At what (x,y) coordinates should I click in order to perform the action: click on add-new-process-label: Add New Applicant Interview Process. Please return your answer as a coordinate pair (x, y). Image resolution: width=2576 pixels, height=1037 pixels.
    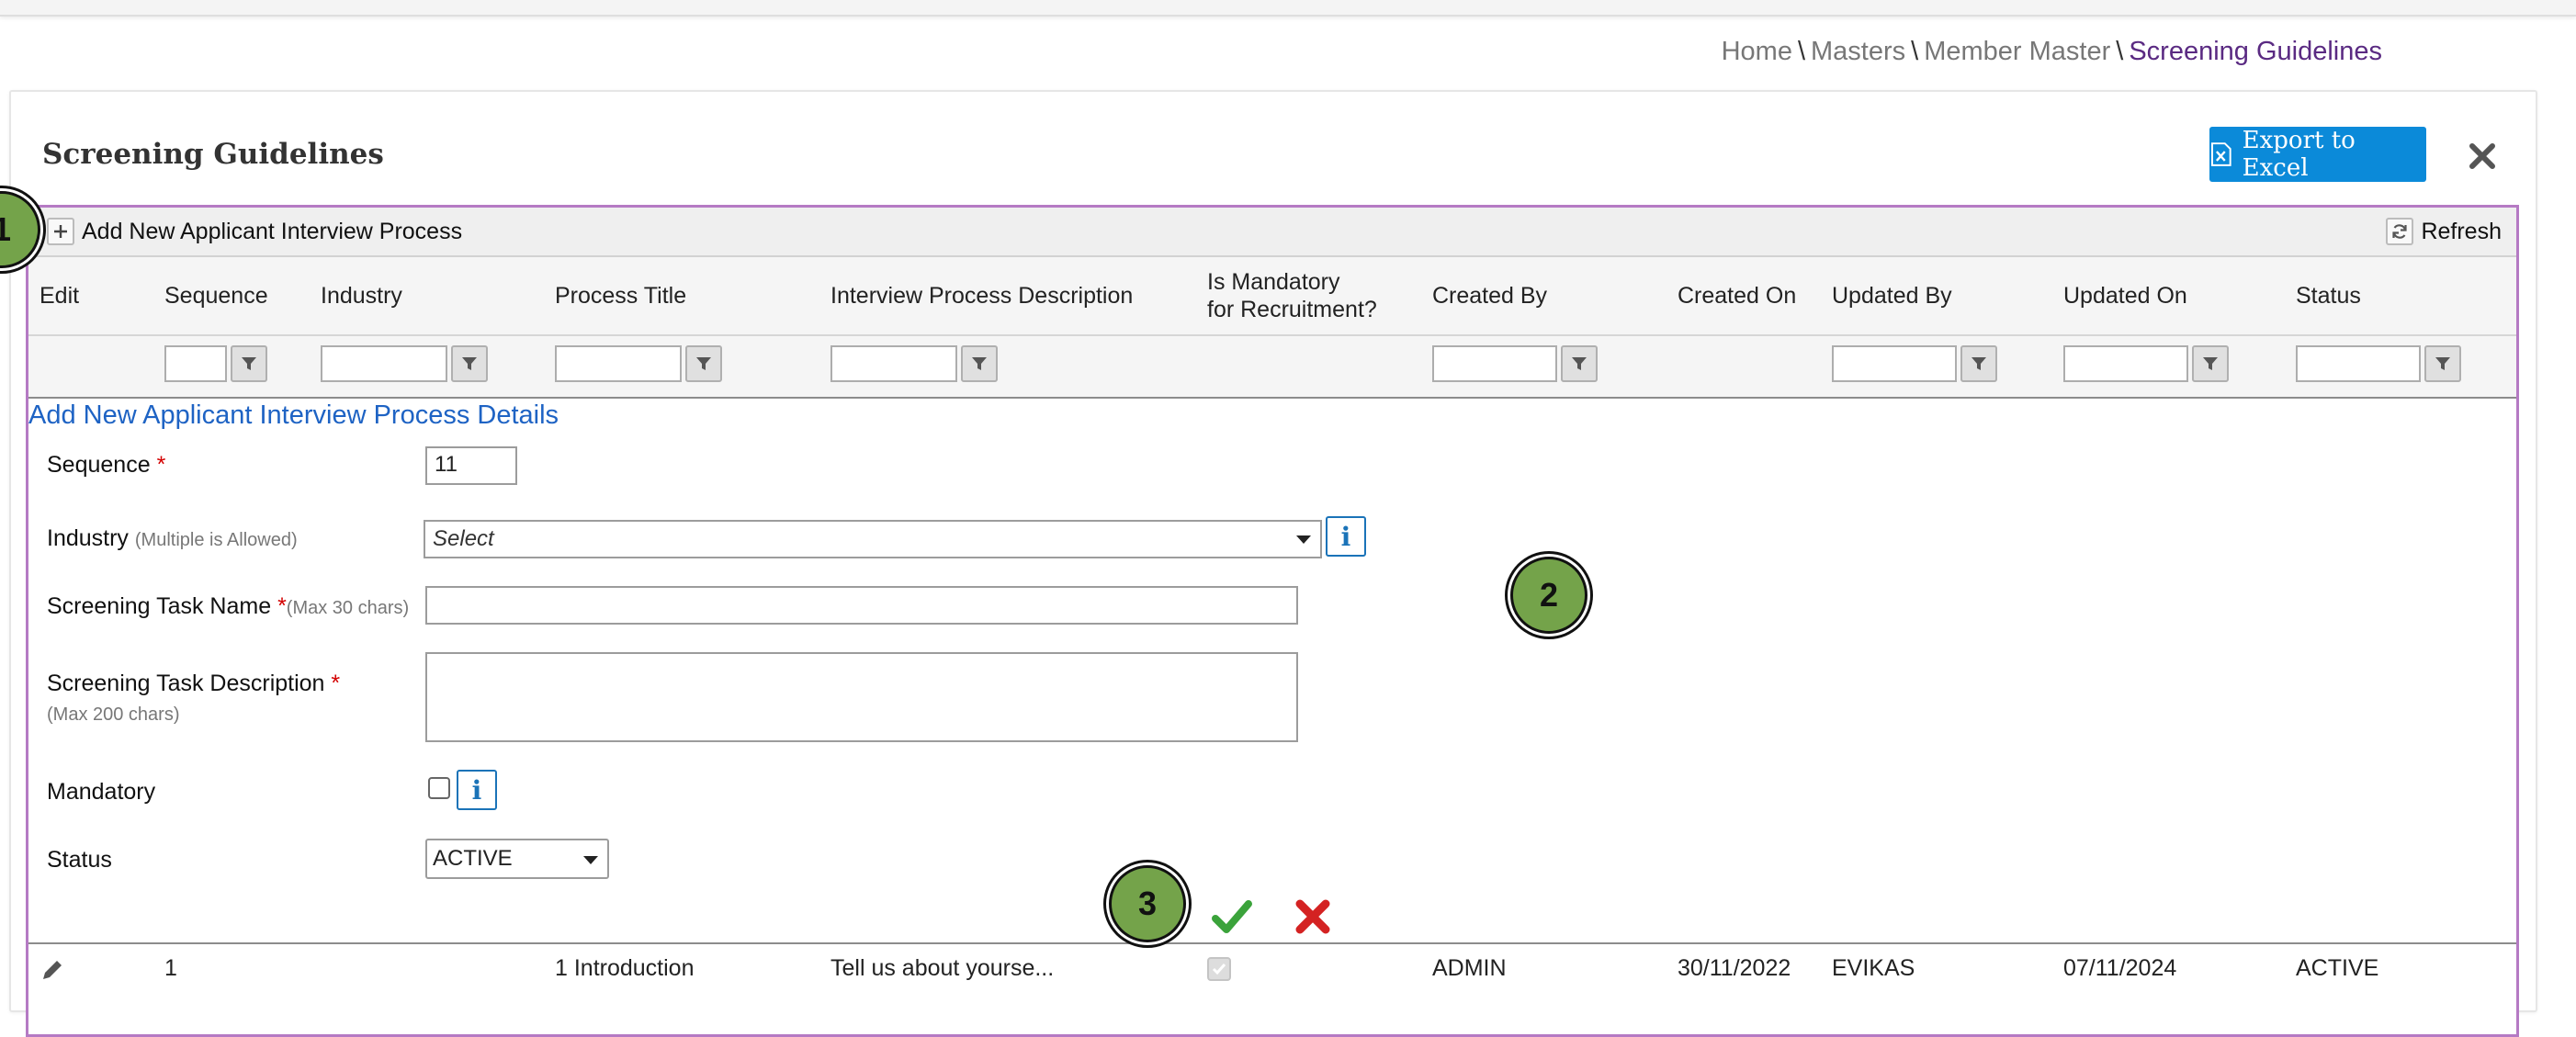
    Looking at the image, I should click on (272, 231).